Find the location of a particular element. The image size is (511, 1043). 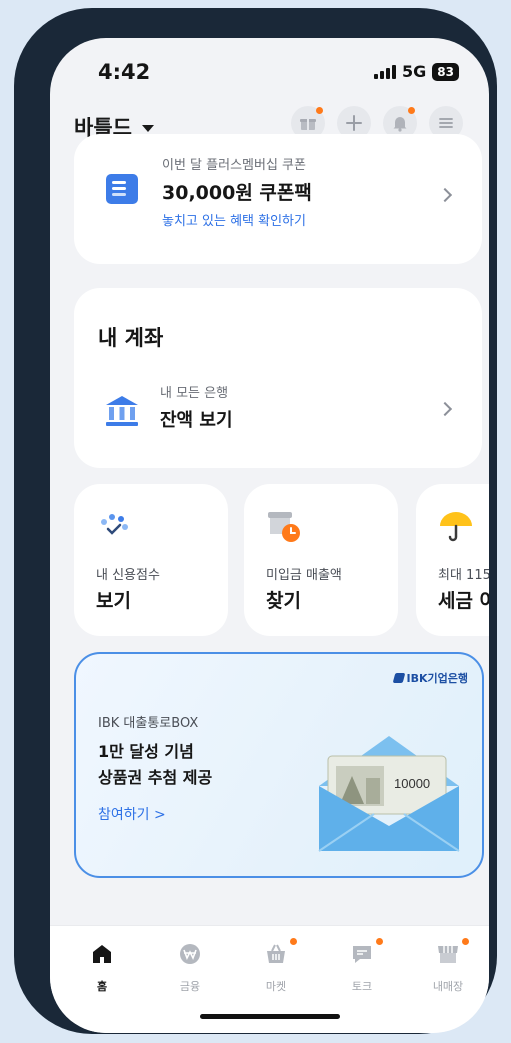

ibk-logo: IBK기업은행 is located at coordinates (430, 678).